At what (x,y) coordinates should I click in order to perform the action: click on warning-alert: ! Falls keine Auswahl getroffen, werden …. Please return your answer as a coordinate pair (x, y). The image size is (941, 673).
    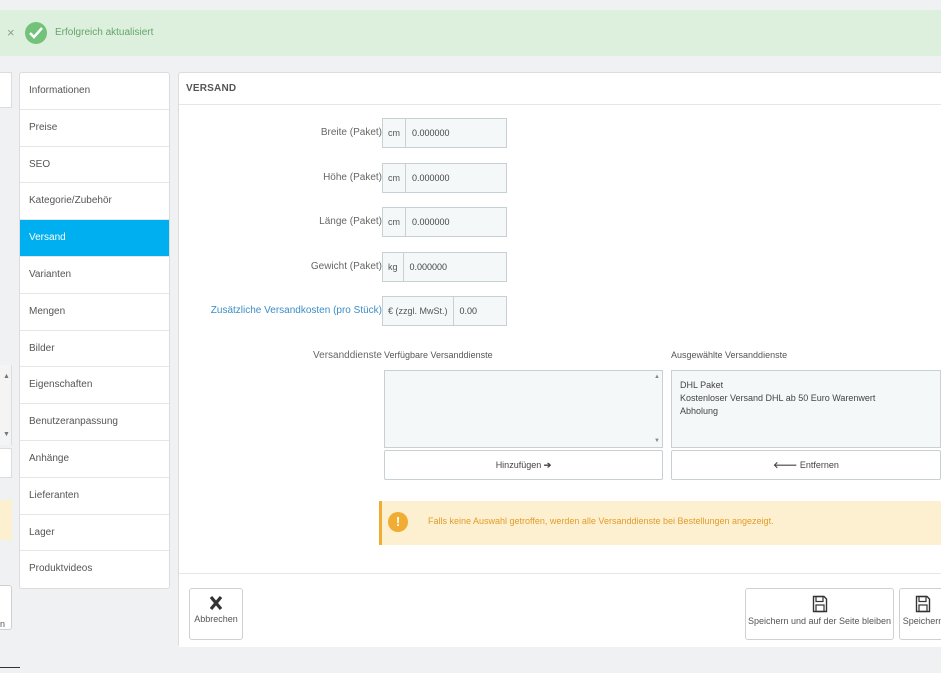
    Looking at the image, I should click on (660, 523).